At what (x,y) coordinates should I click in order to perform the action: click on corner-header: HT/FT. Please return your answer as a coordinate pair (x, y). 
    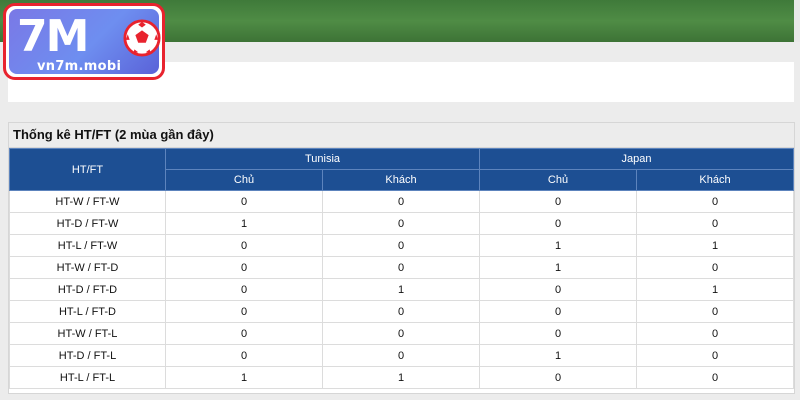
    Looking at the image, I should click on (87, 169).